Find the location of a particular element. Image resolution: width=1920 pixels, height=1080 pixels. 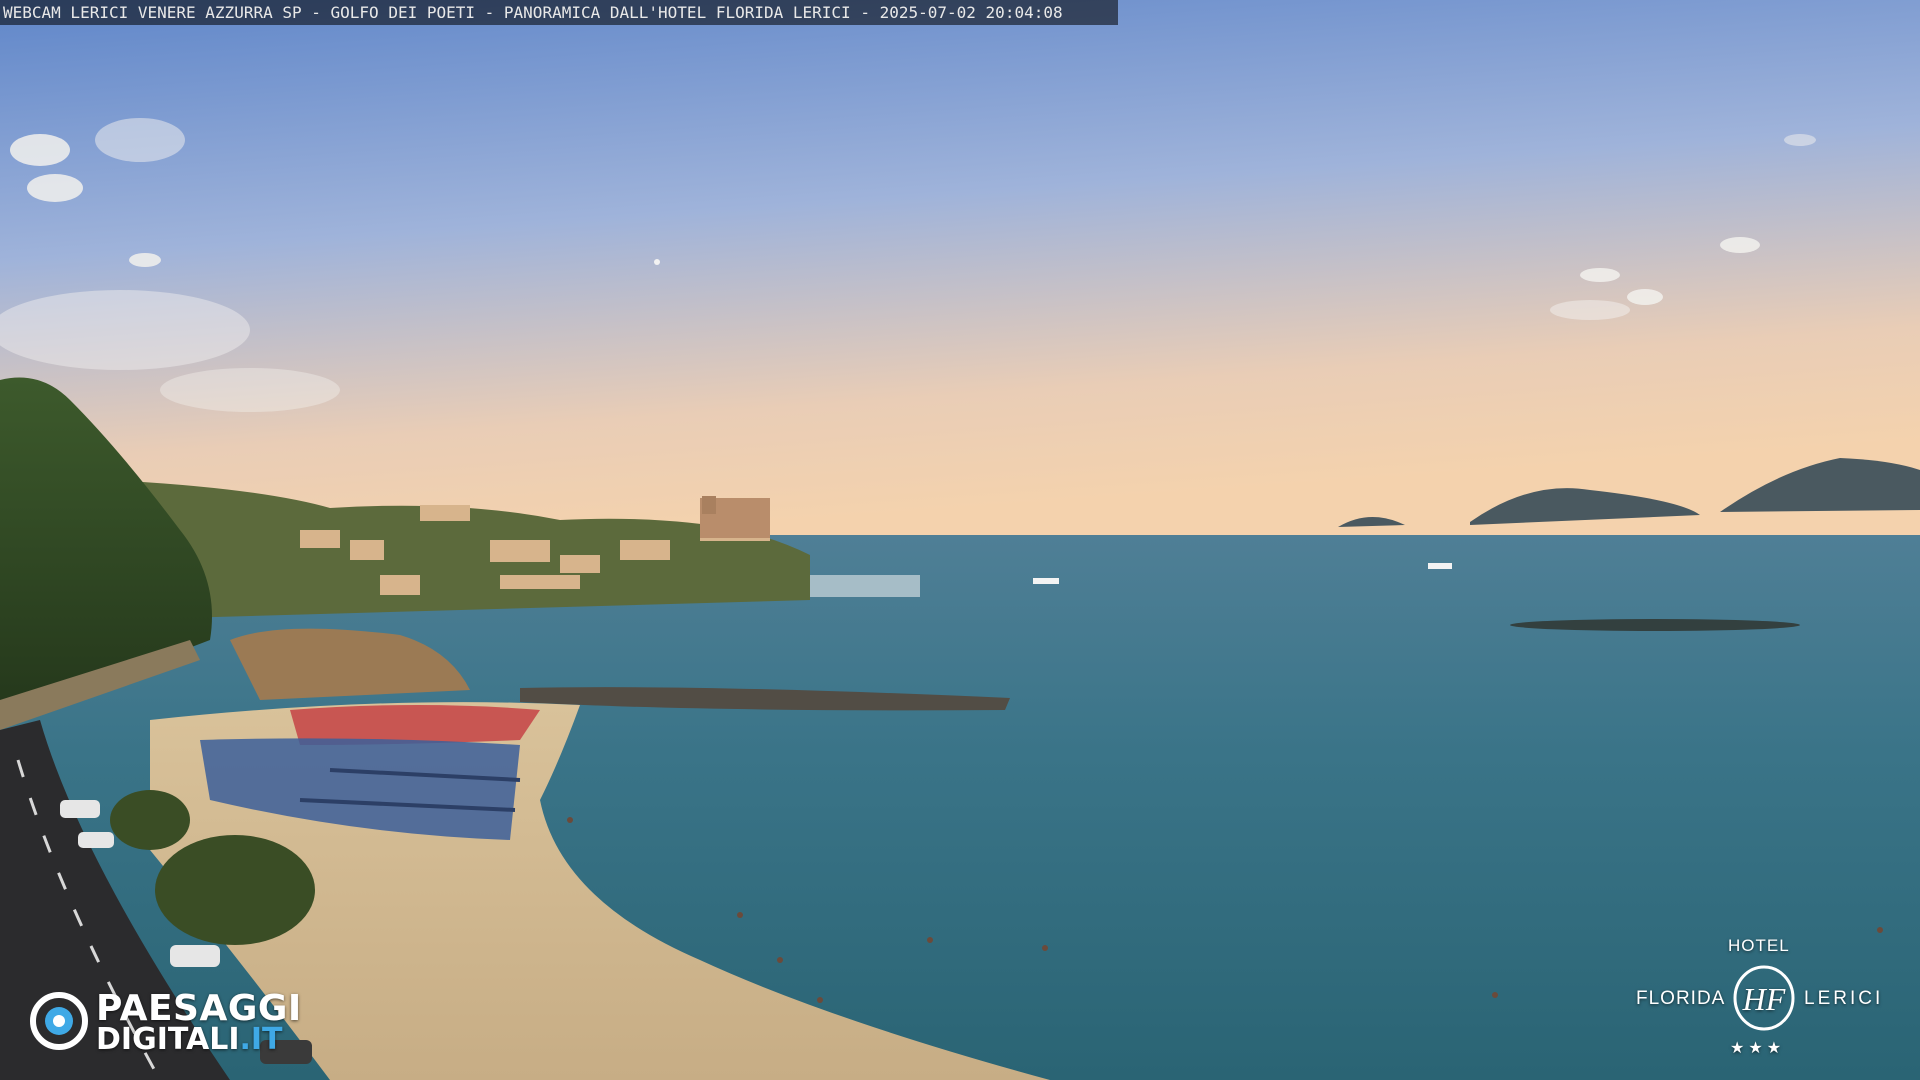

hotel-label: HOTEL is located at coordinates (1759, 945).